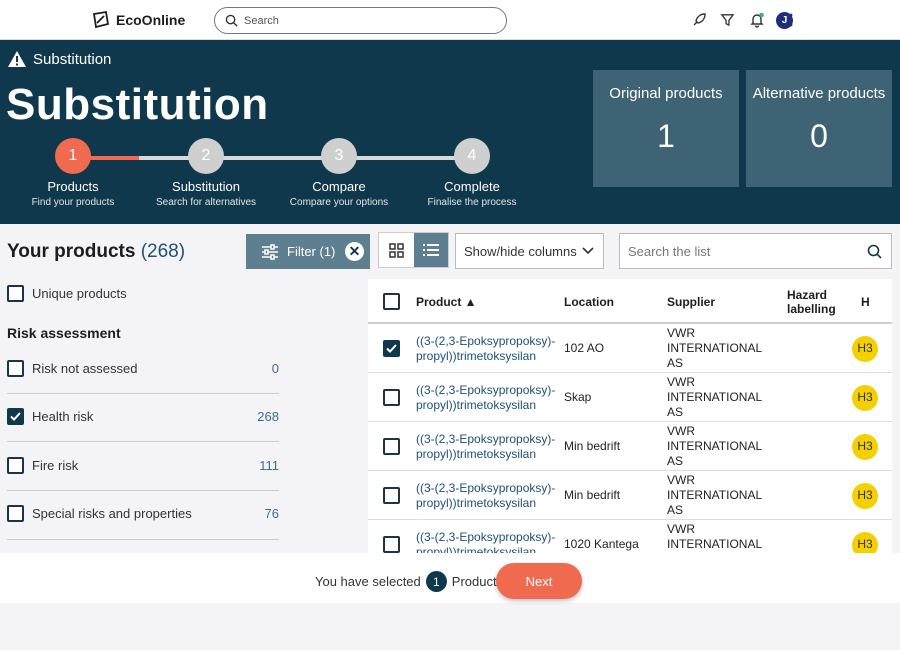 The width and height of the screenshot is (900, 650). What do you see at coordinates (63, 416) in the screenshot?
I see `filter-label: Health risk` at bounding box center [63, 416].